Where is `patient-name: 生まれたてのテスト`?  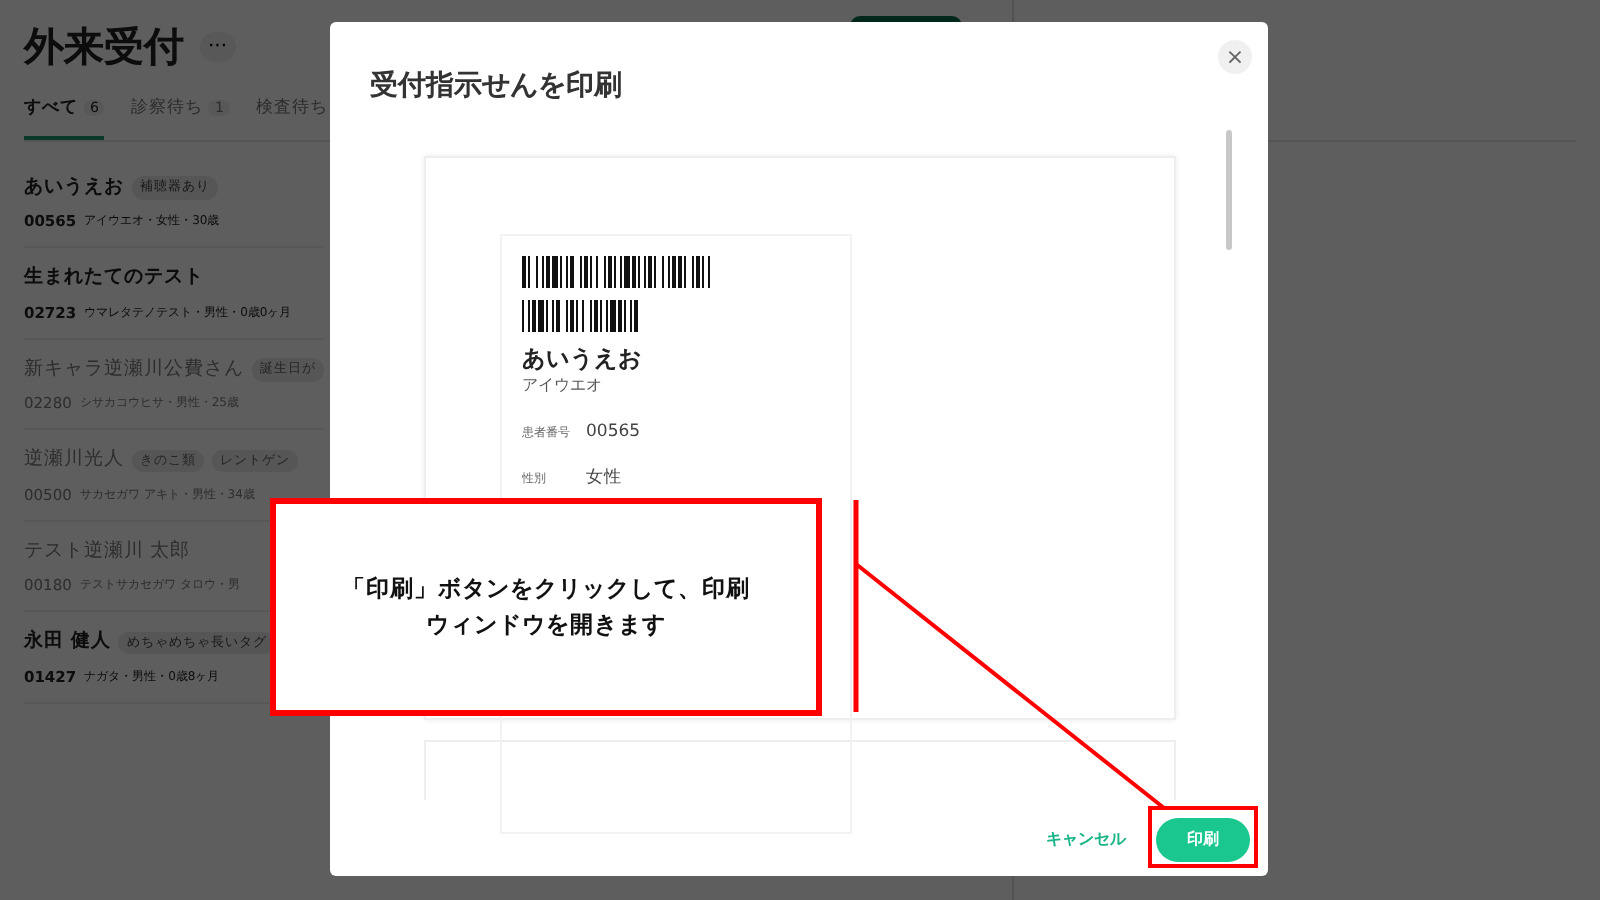
patient-name: 生まれたてのテスト is located at coordinates (114, 278).